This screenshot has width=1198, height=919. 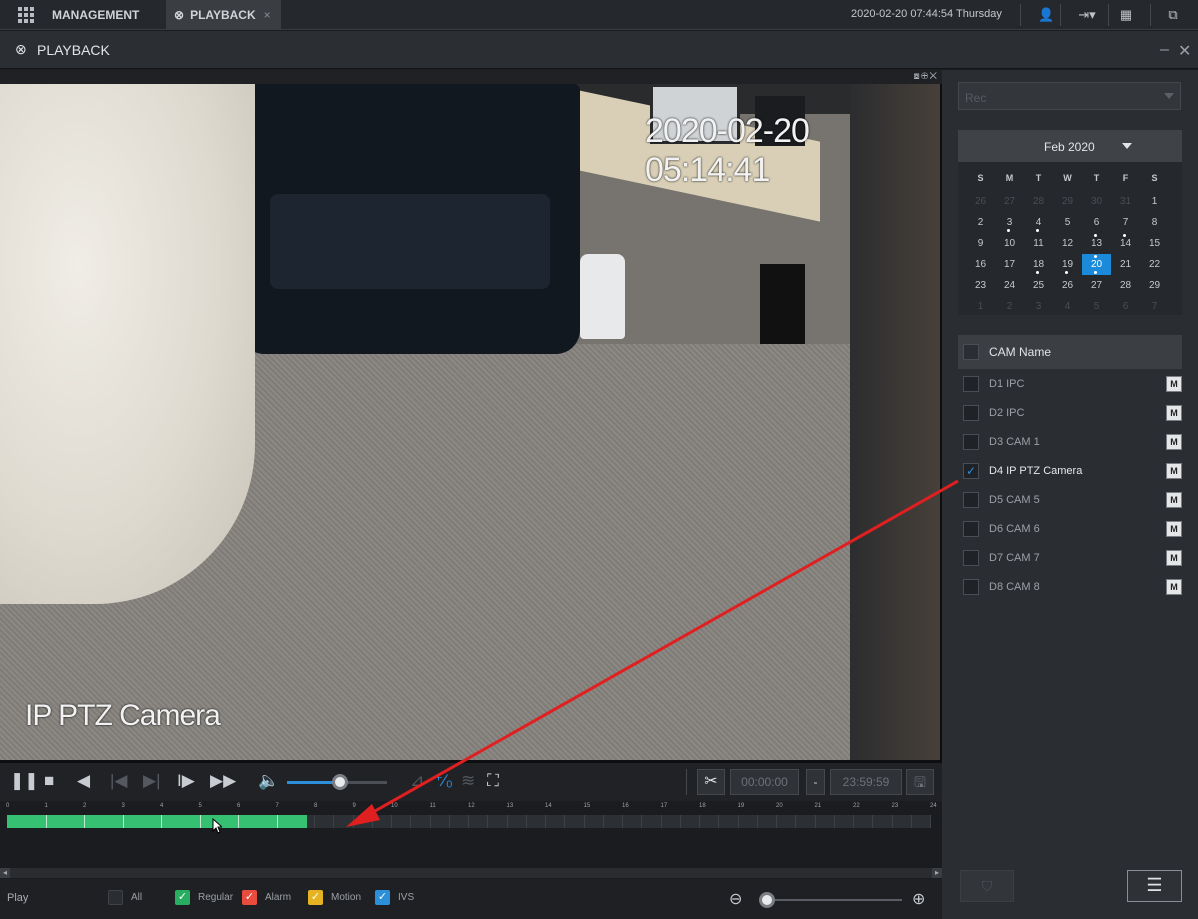 What do you see at coordinates (971, 470) in the screenshot?
I see `camera-checkbox: ✓` at bounding box center [971, 470].